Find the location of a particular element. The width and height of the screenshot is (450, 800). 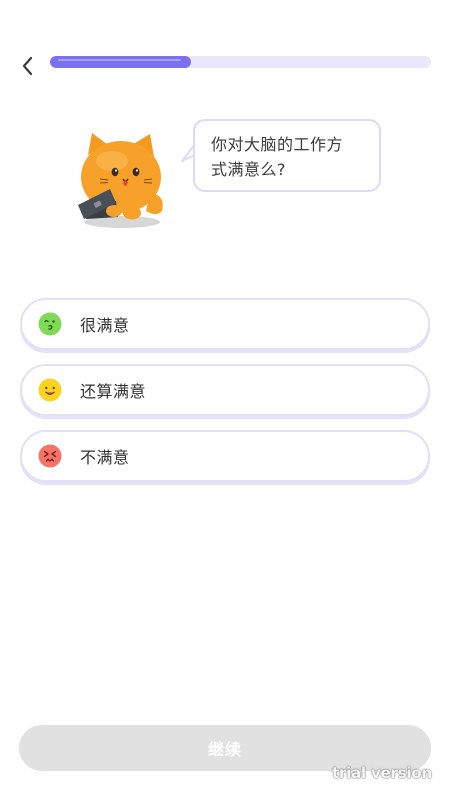

trial-version-watermark: trial version is located at coordinates (382, 773).